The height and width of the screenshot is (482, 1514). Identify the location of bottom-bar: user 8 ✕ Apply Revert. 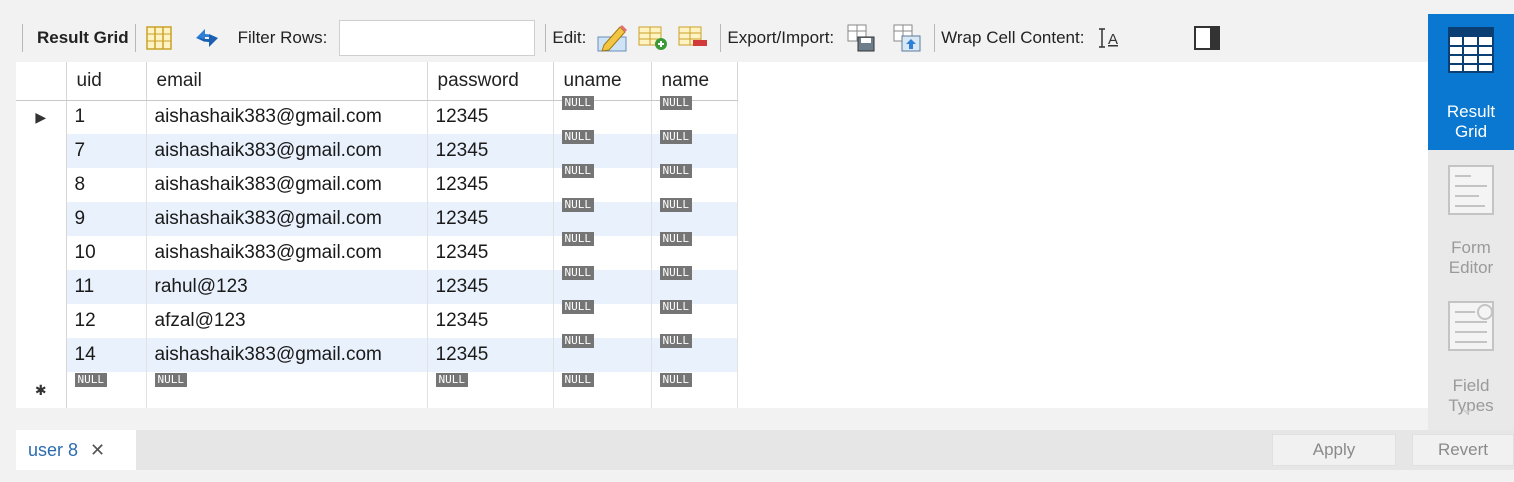
(765, 450).